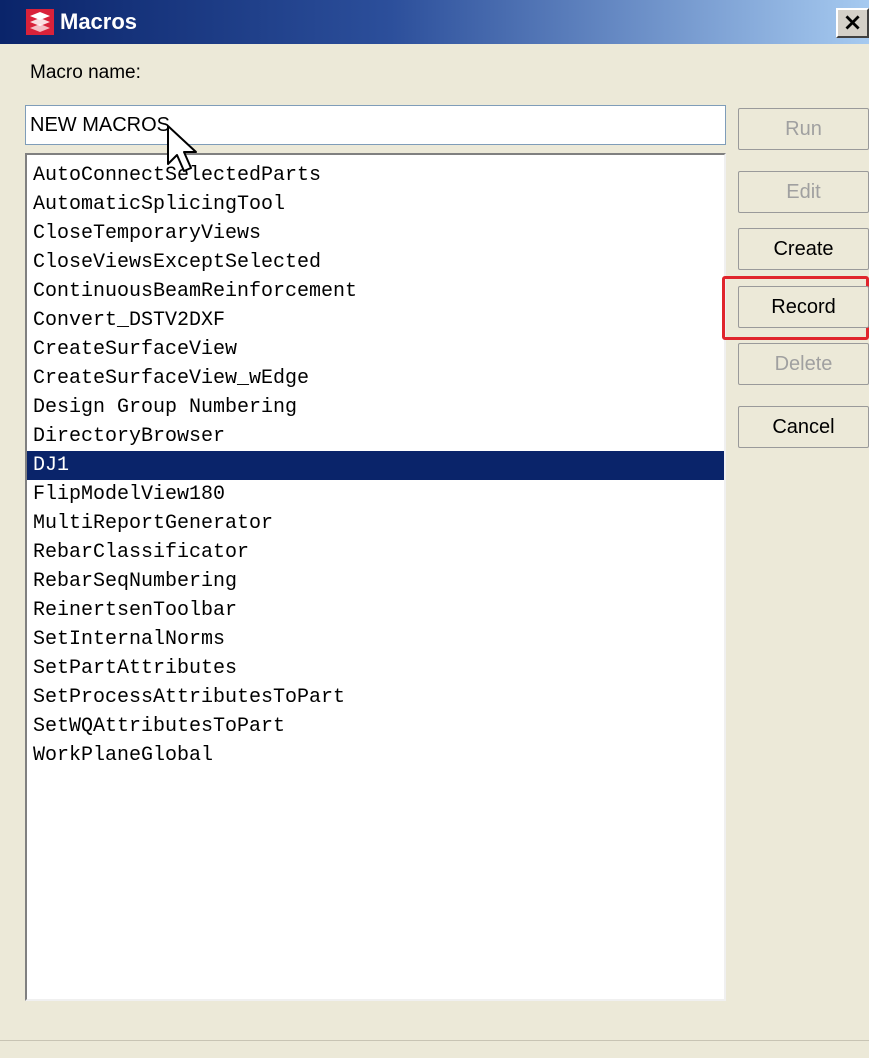 The image size is (869, 1058). I want to click on close-icon: ×, so click(852, 22).